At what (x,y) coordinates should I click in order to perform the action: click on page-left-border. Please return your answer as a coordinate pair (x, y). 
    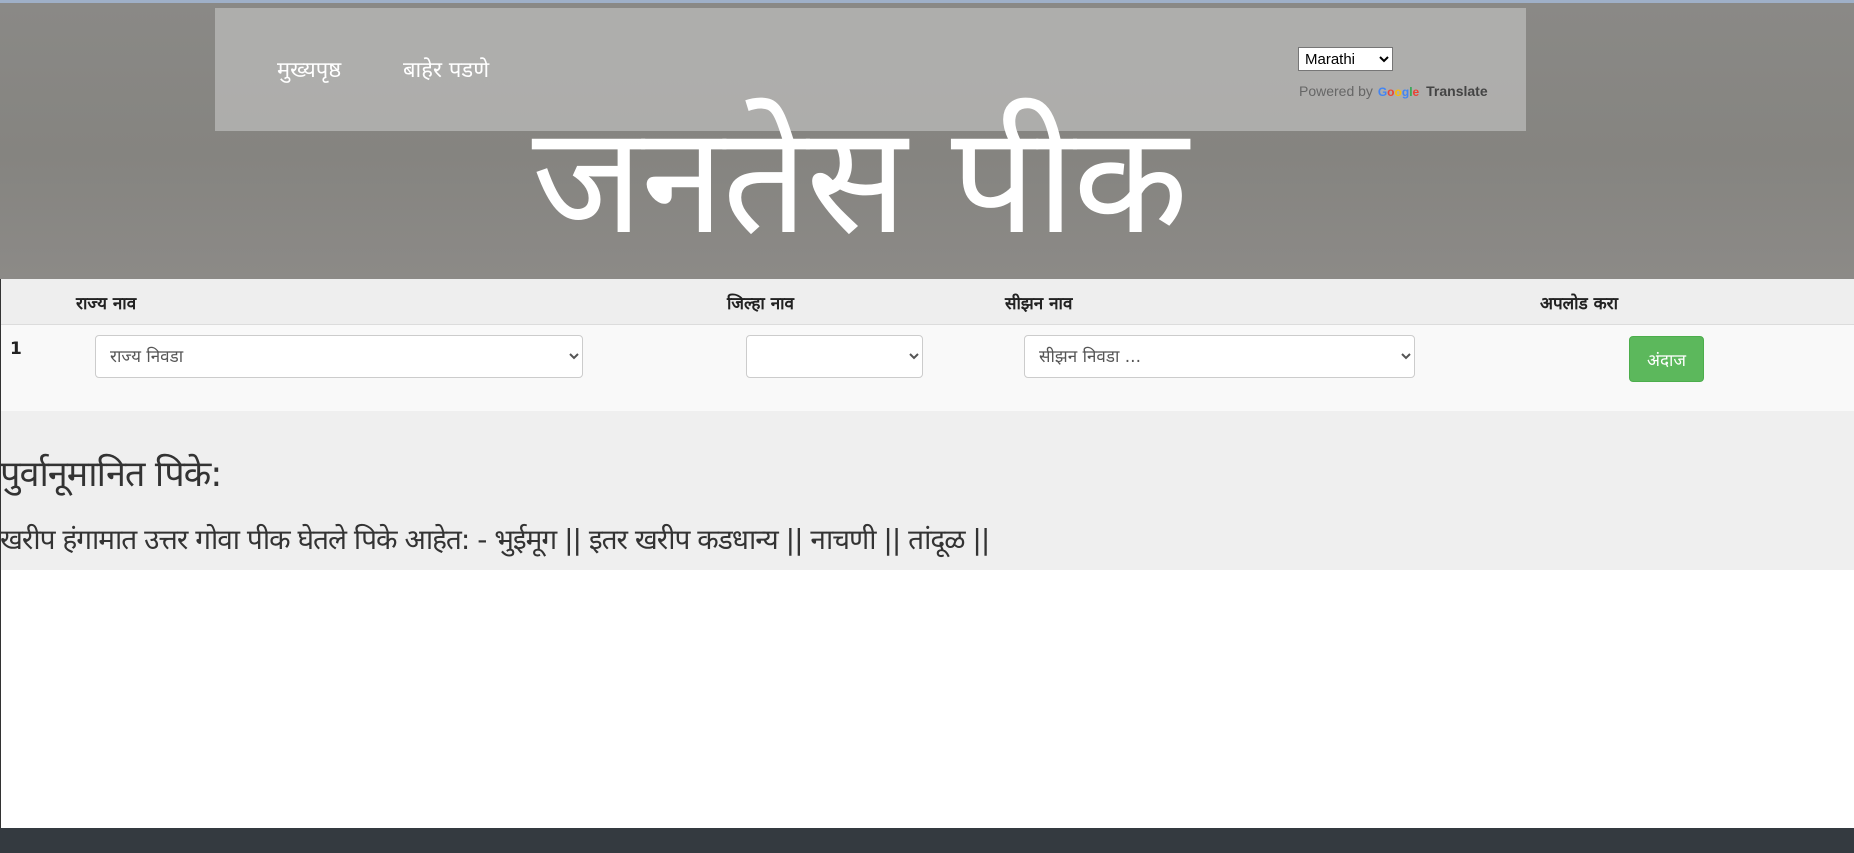
    Looking at the image, I should click on (0, 553).